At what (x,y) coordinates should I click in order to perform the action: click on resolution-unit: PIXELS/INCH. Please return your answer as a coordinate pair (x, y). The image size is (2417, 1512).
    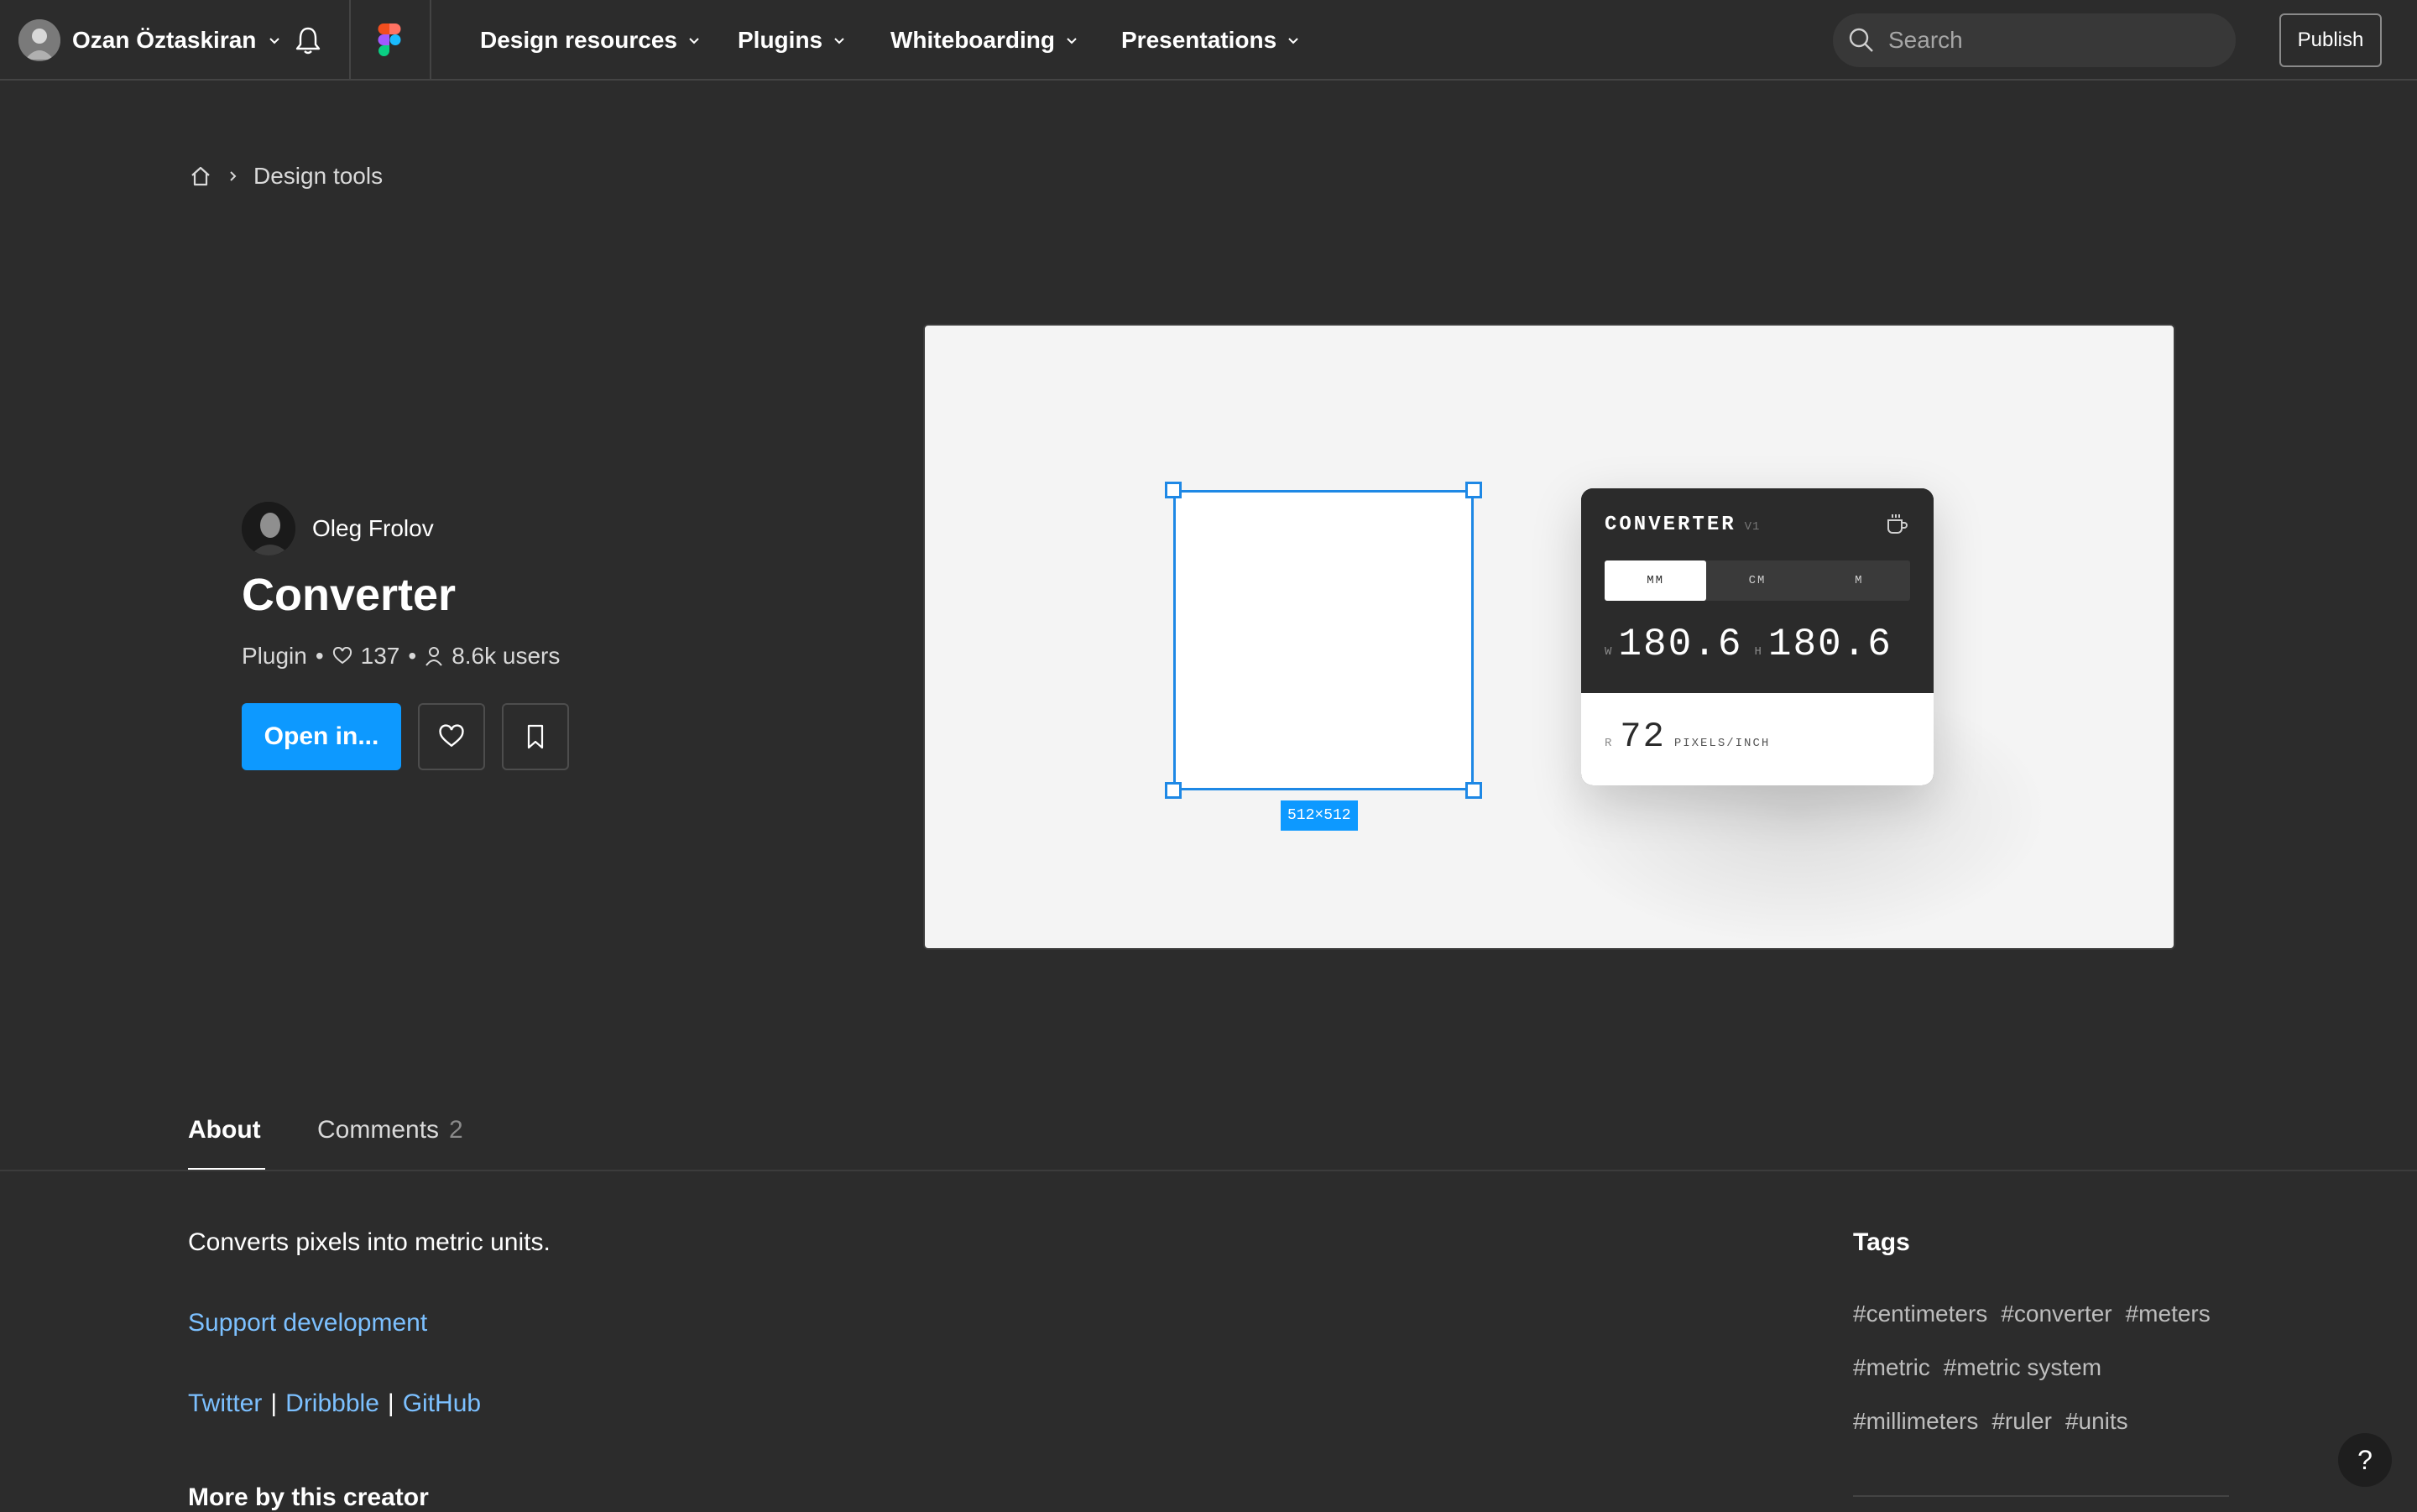
    Looking at the image, I should click on (1722, 744).